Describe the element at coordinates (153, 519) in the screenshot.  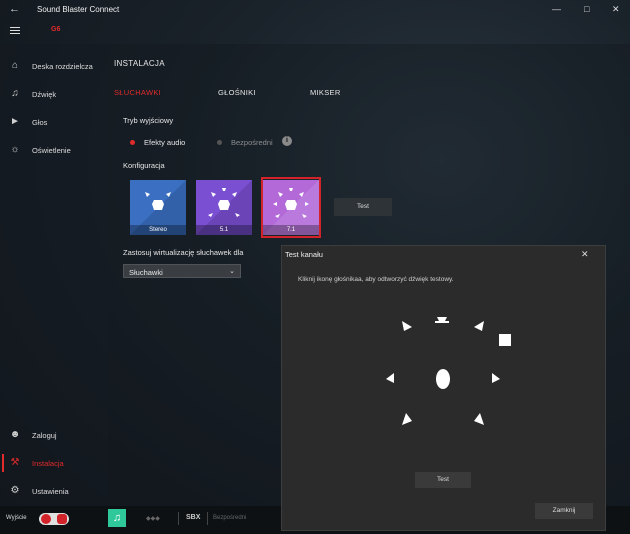
I see `sound-brand-logo: ◆◆◆` at that location.